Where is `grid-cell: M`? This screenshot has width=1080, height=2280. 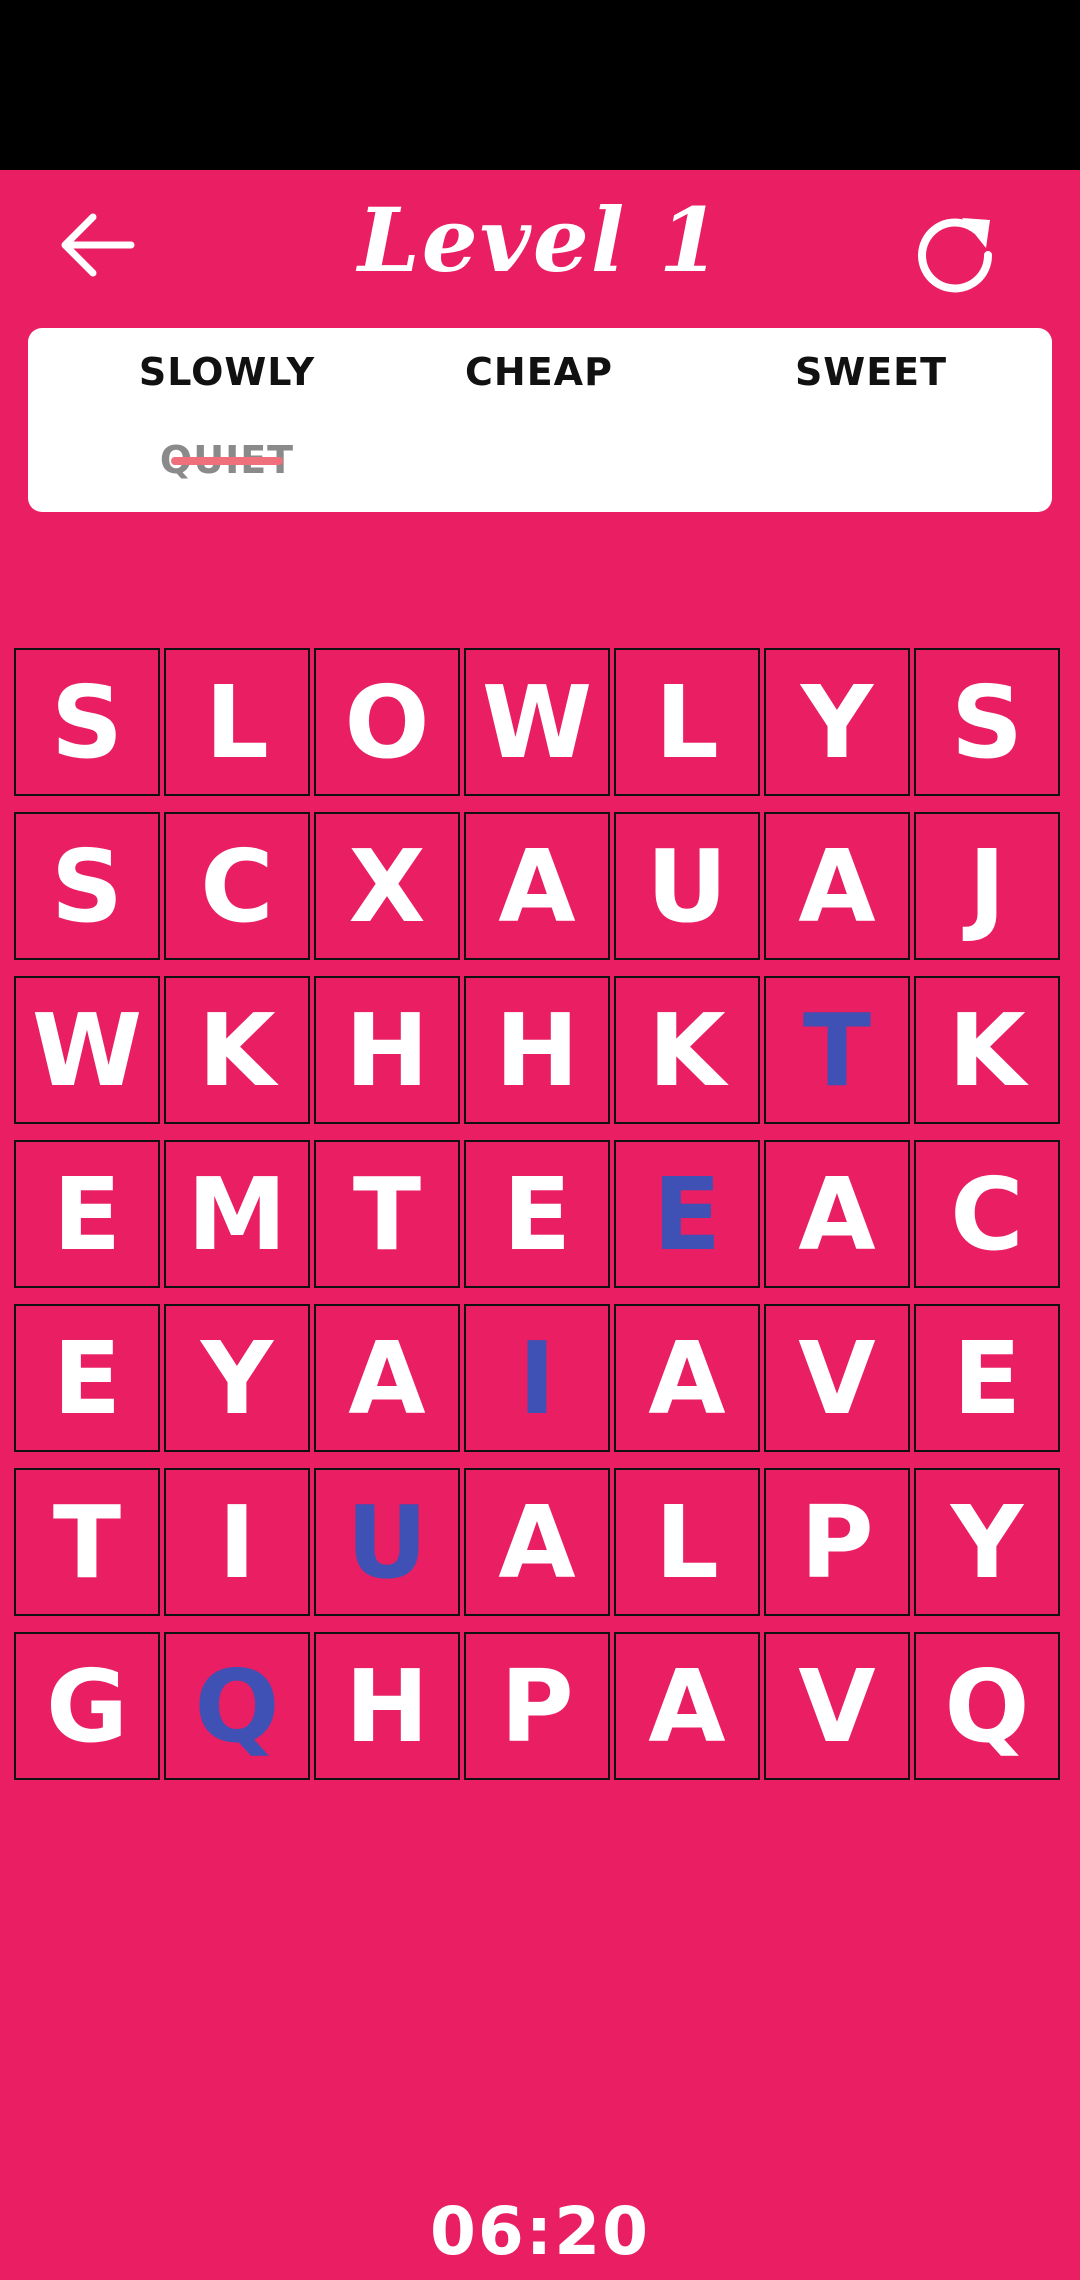 grid-cell: M is located at coordinates (237, 1214).